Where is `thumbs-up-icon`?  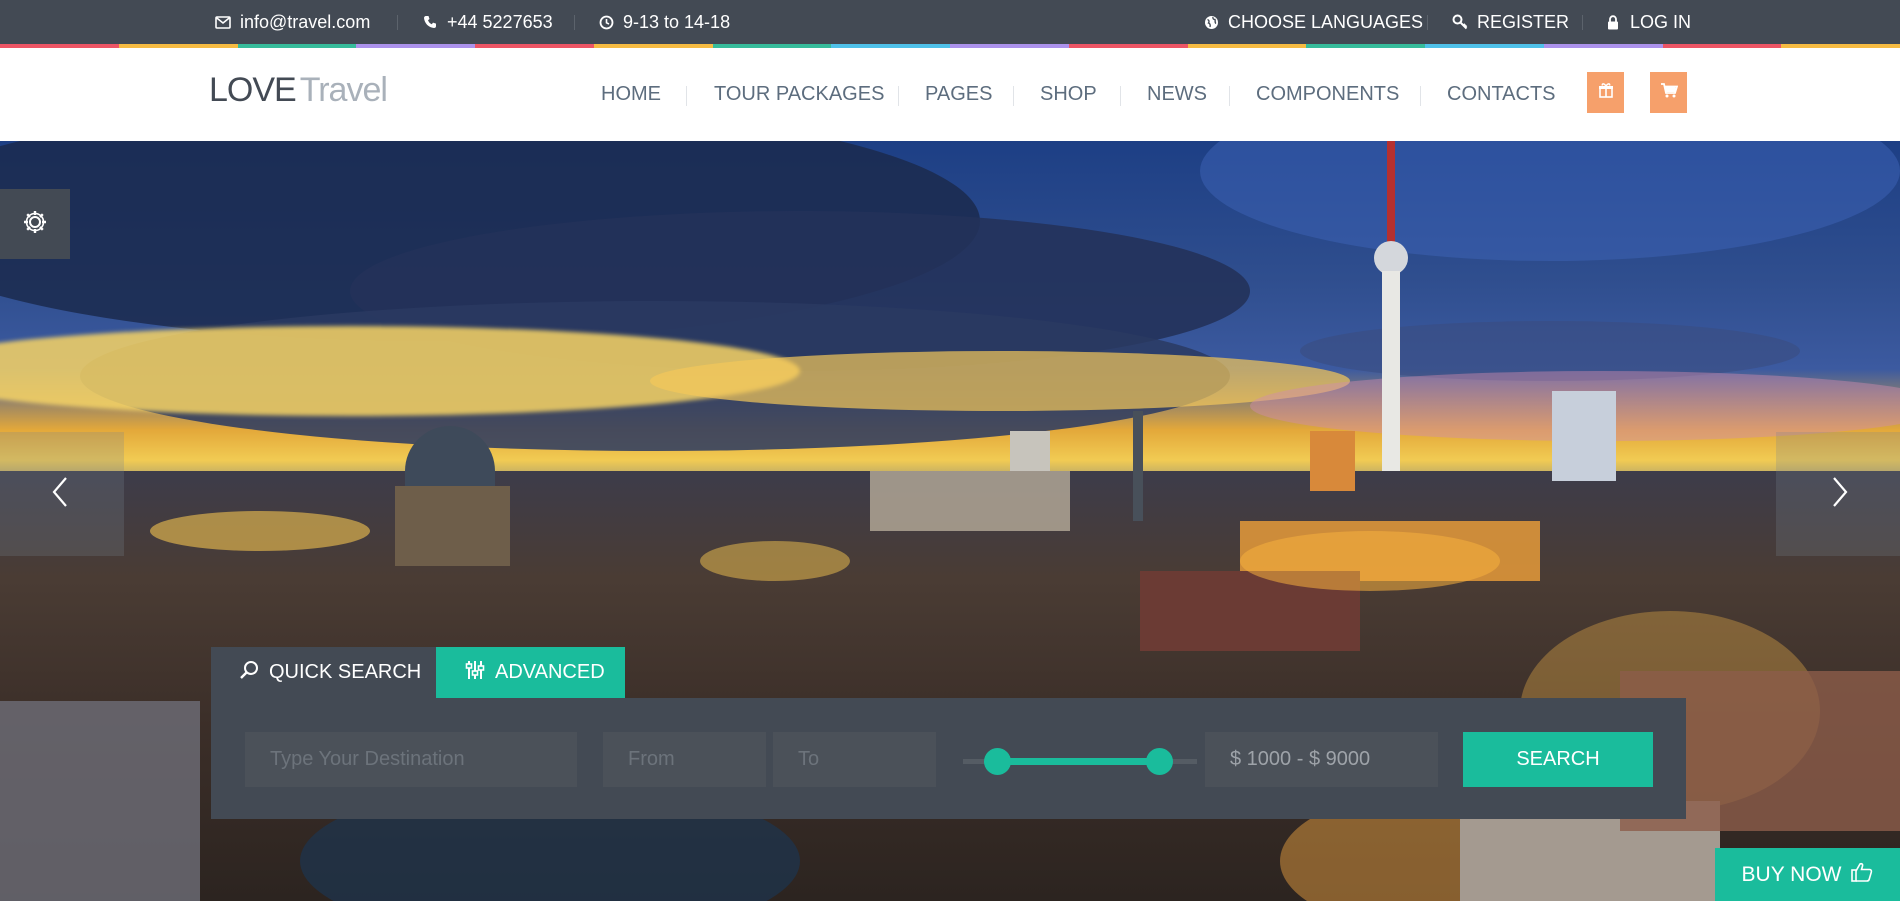
thumbs-up-icon is located at coordinates (1862, 875).